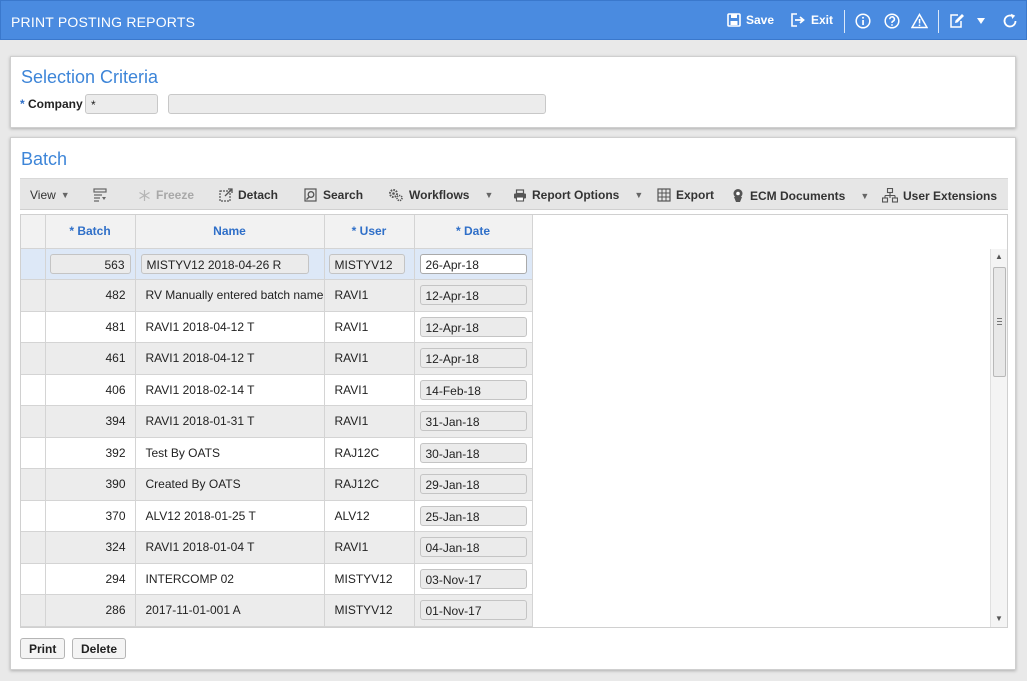  Describe the element at coordinates (121, 104) in the screenshot. I see `company-field: *` at that location.